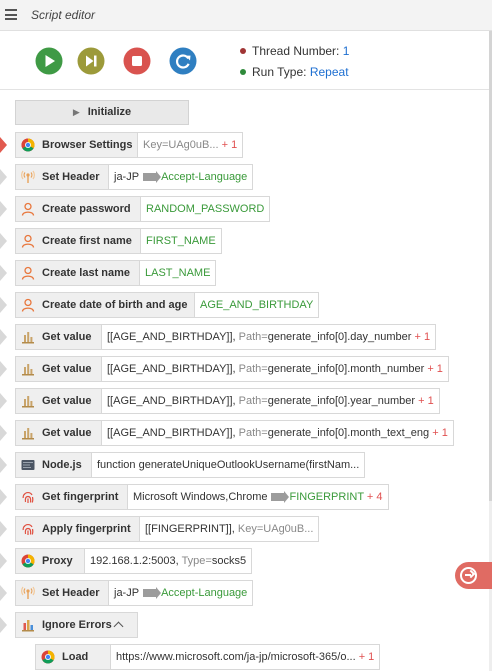 Image resolution: width=492 pixels, height=671 pixels. I want to click on refresh-button, so click(183, 61).